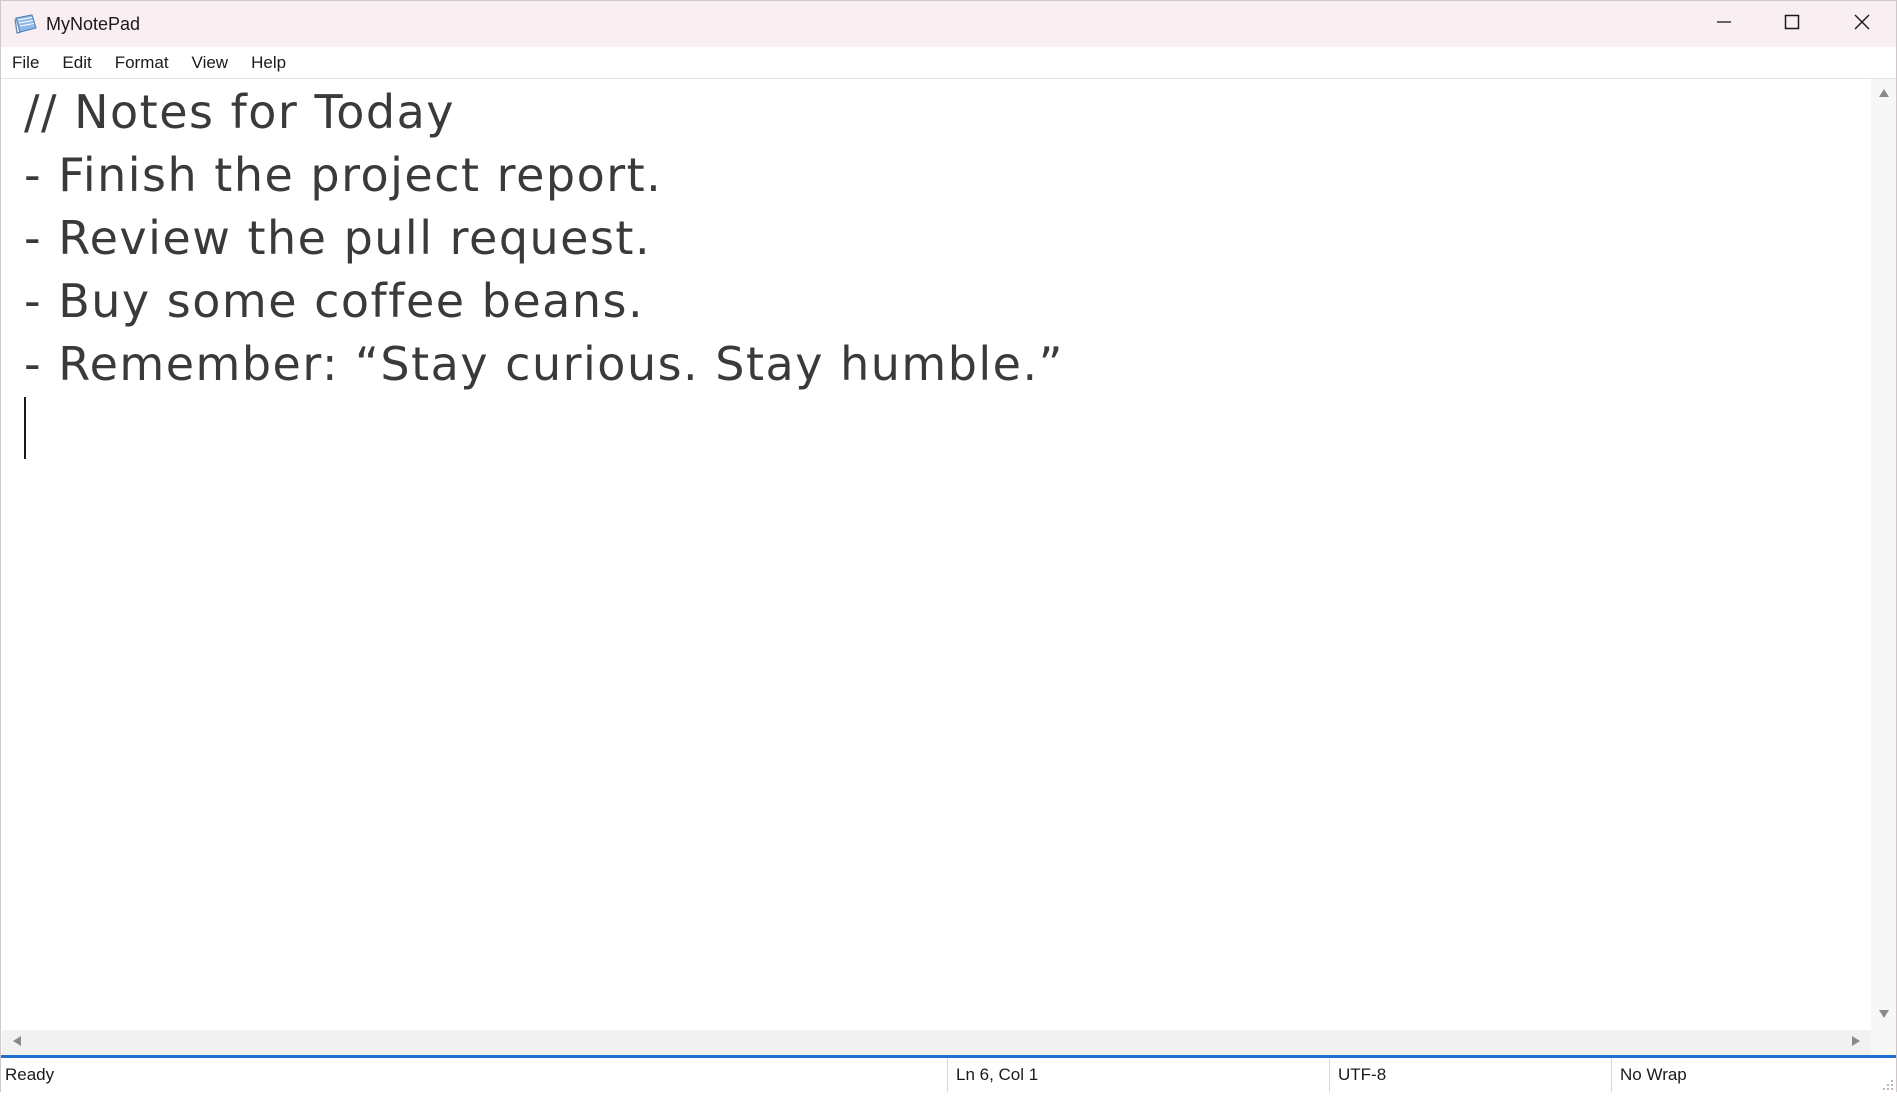 This screenshot has width=1897, height=1096. Describe the element at coordinates (1883, 1042) in the screenshot. I see `scrollbar-corner` at that location.